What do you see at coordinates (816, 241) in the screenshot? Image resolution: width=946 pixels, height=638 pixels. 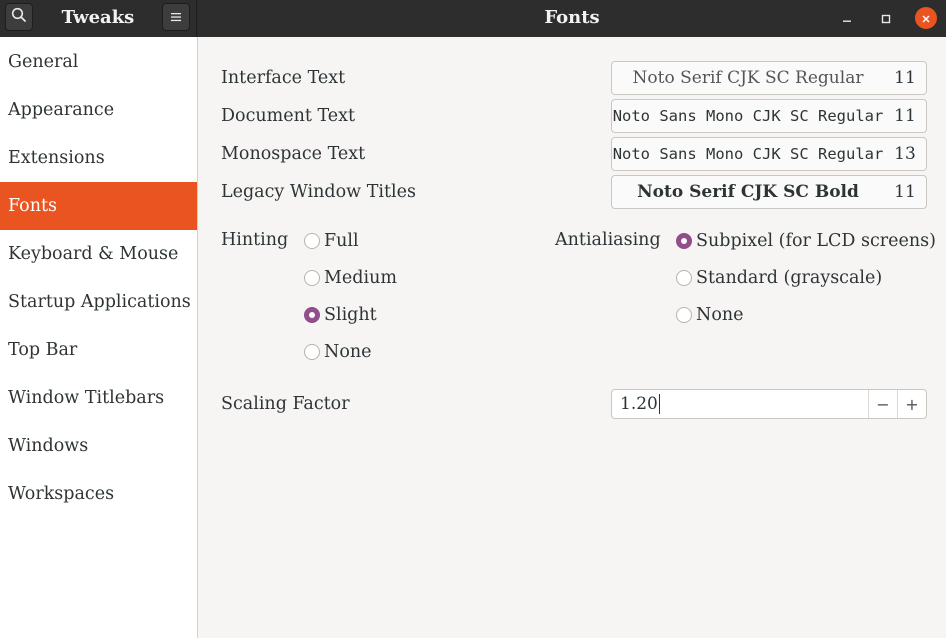 I see `antialiasing-option-label: Subpixel (for LCD screens)` at bounding box center [816, 241].